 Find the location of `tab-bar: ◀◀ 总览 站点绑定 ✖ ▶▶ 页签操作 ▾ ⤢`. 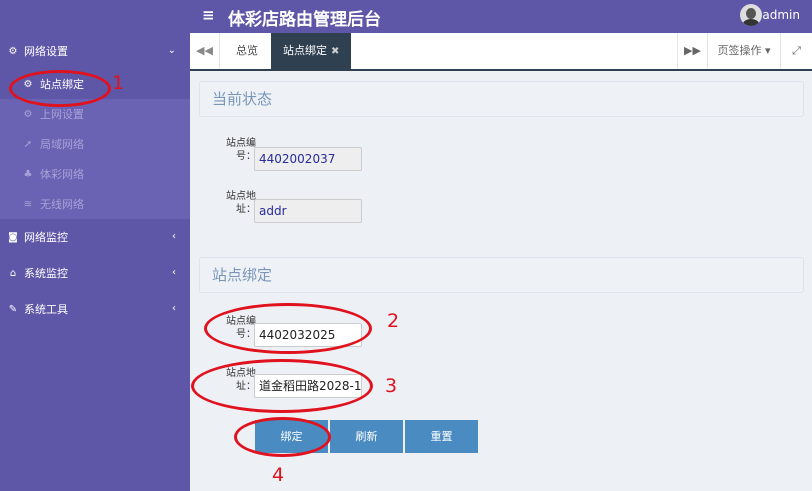

tab-bar: ◀◀ 总览 站点绑定 ✖ ▶▶ 页签操作 ▾ ⤢ is located at coordinates (501, 52).